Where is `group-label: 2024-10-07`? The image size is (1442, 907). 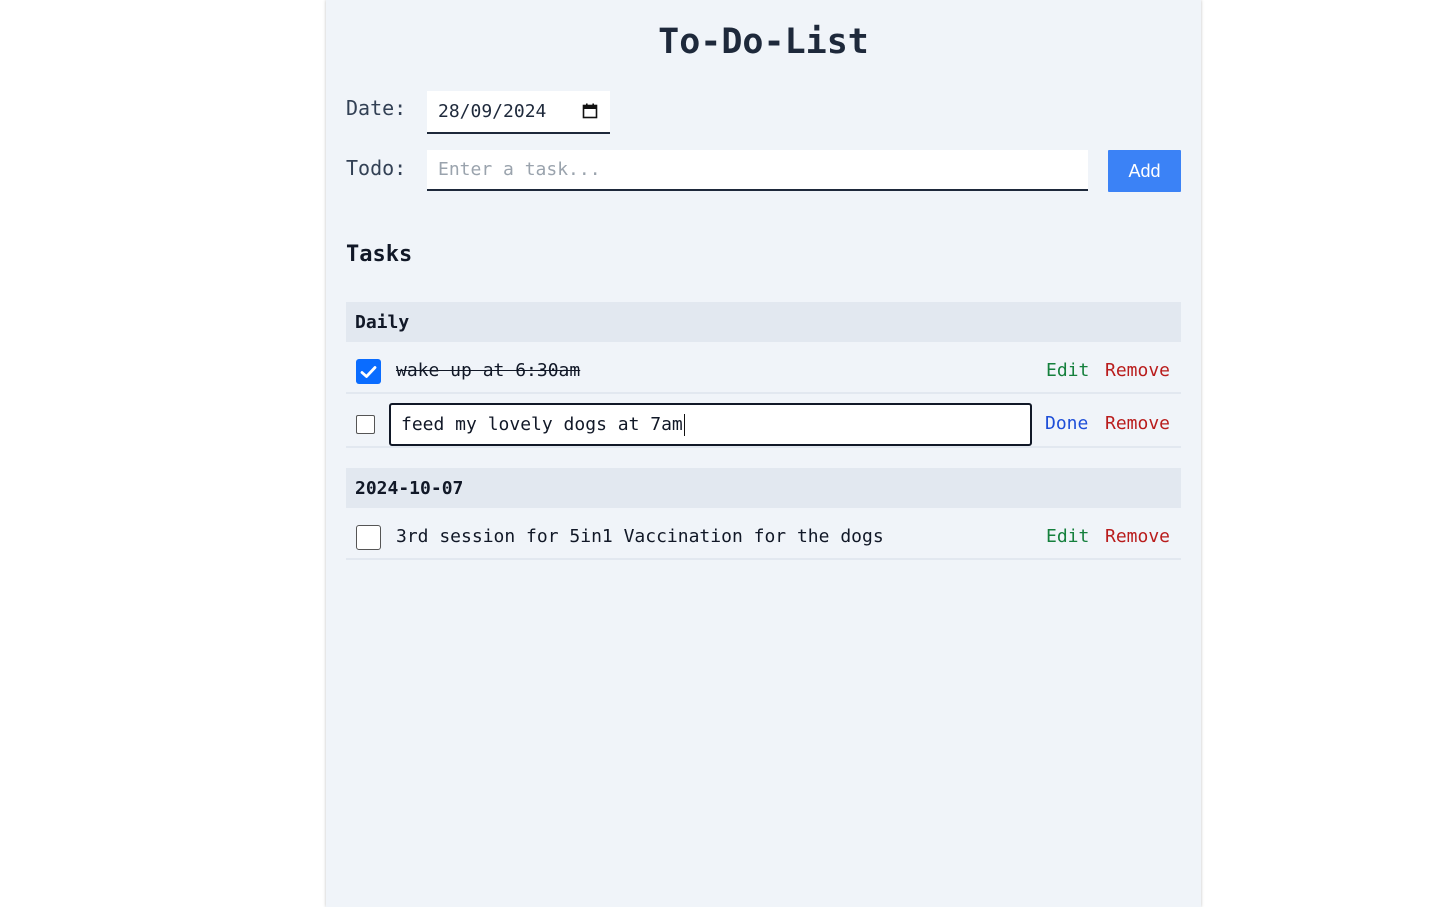
group-label: 2024-10-07 is located at coordinates (409, 488).